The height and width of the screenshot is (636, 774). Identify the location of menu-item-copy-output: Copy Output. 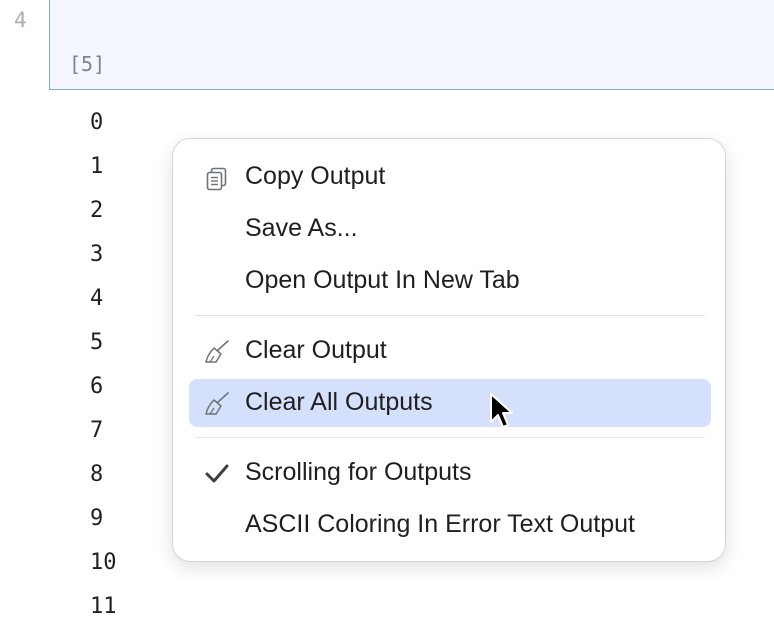
(450, 177).